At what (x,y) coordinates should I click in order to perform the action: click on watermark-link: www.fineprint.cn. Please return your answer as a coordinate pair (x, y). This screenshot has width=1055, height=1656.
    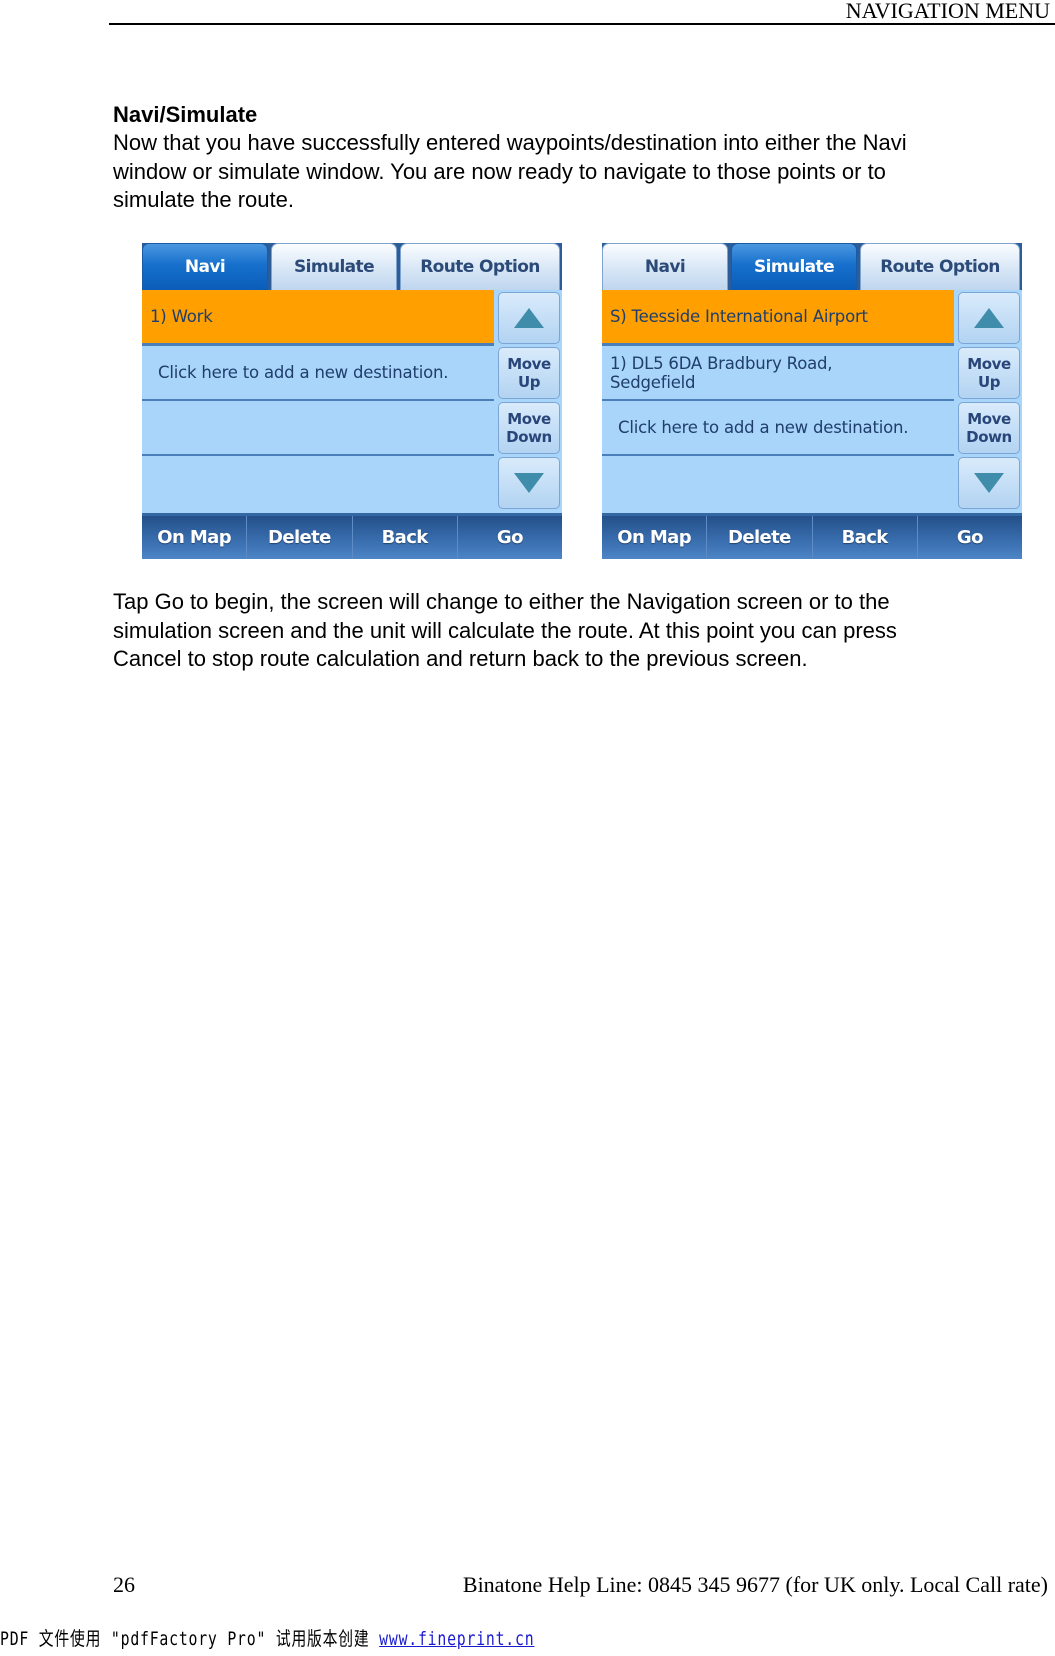
    Looking at the image, I should click on (456, 1639).